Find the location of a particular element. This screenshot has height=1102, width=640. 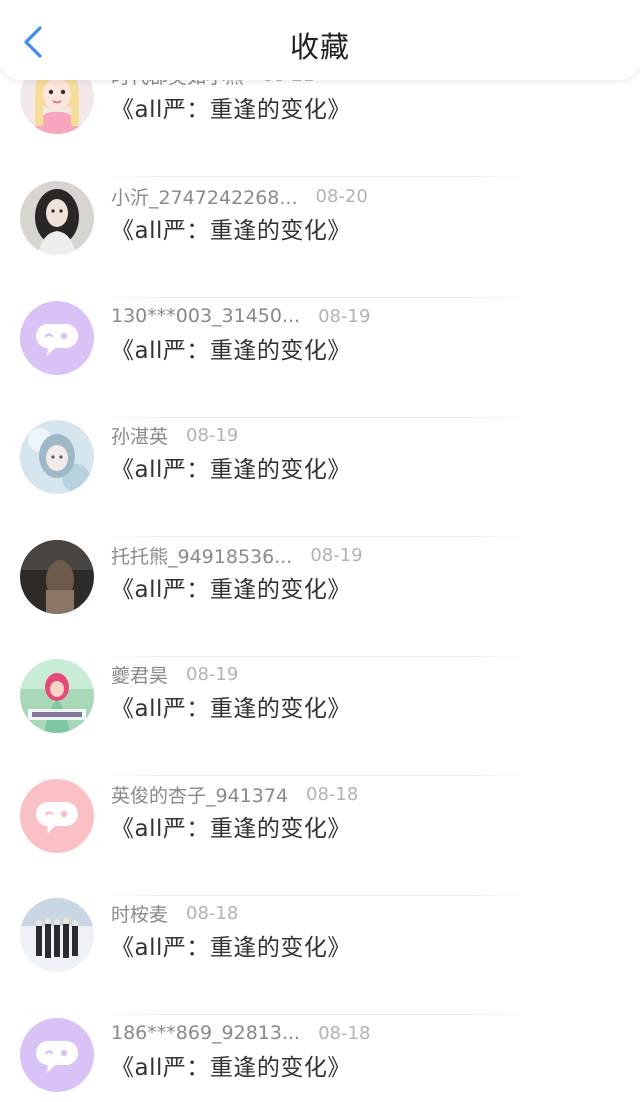

list-item: 孙湛英 08-19 《all严：重逢的变化》 is located at coordinates (320, 479).